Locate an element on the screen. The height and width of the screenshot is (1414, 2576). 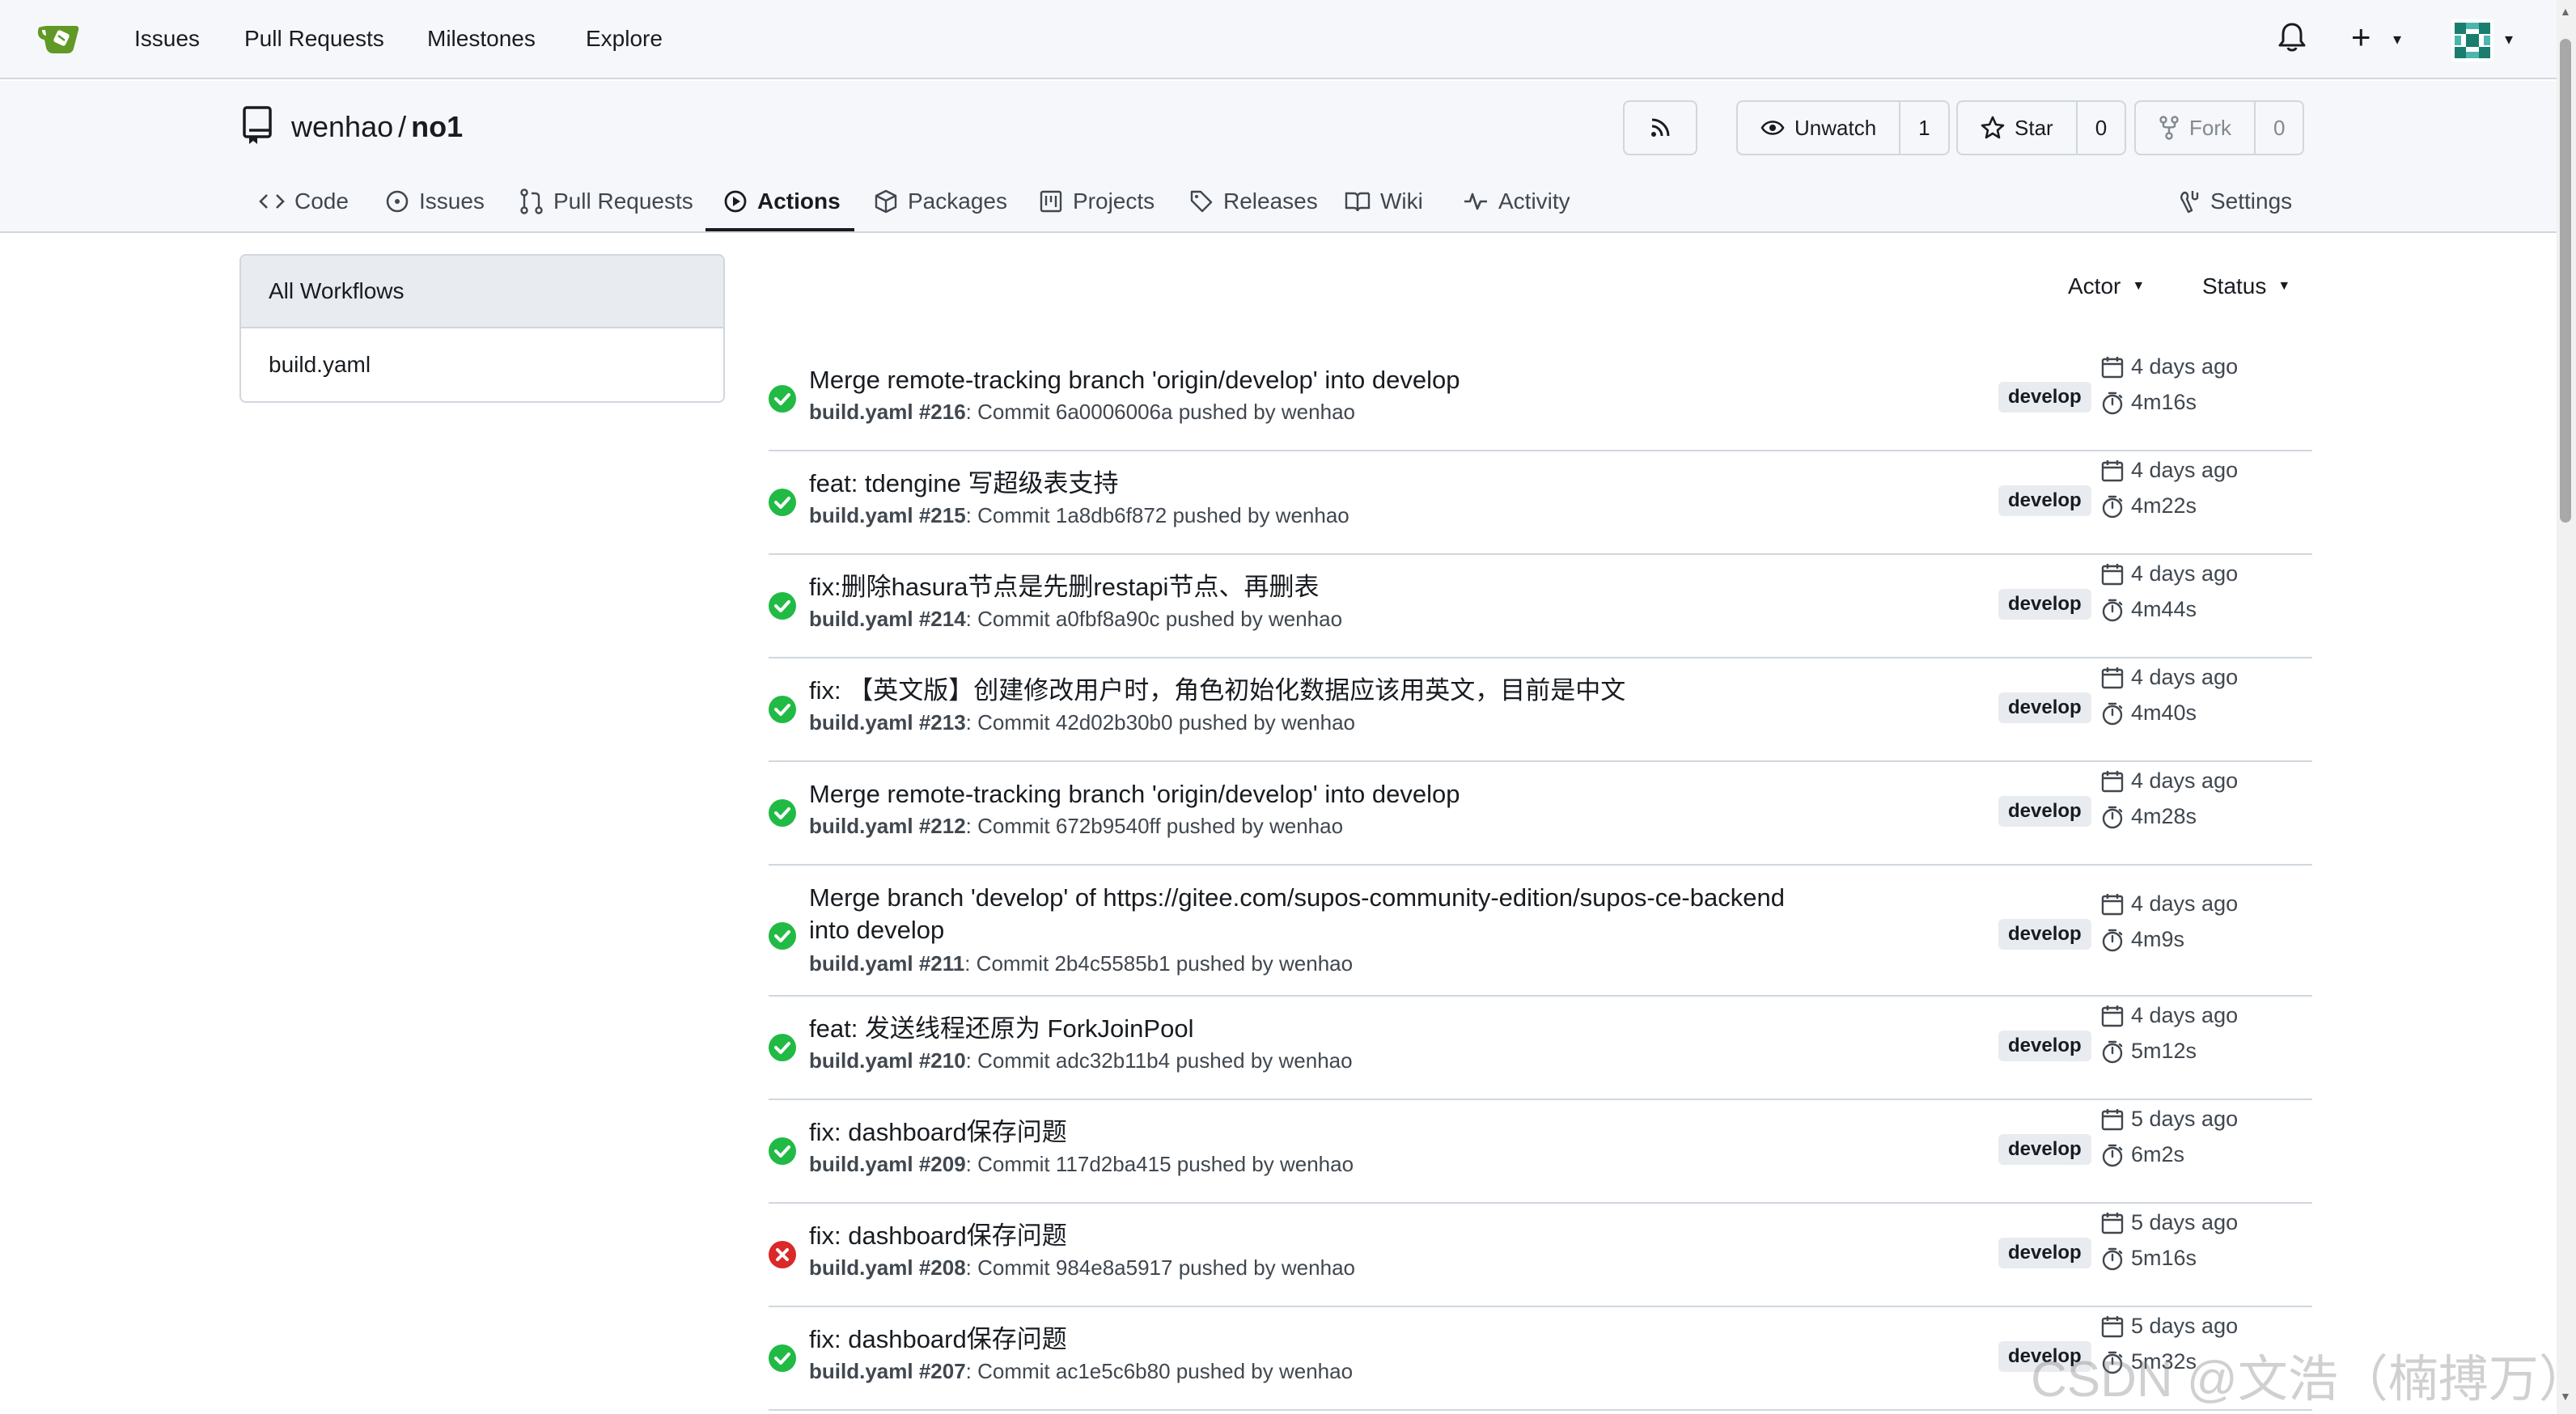
run-number: #207 is located at coordinates (942, 1371).